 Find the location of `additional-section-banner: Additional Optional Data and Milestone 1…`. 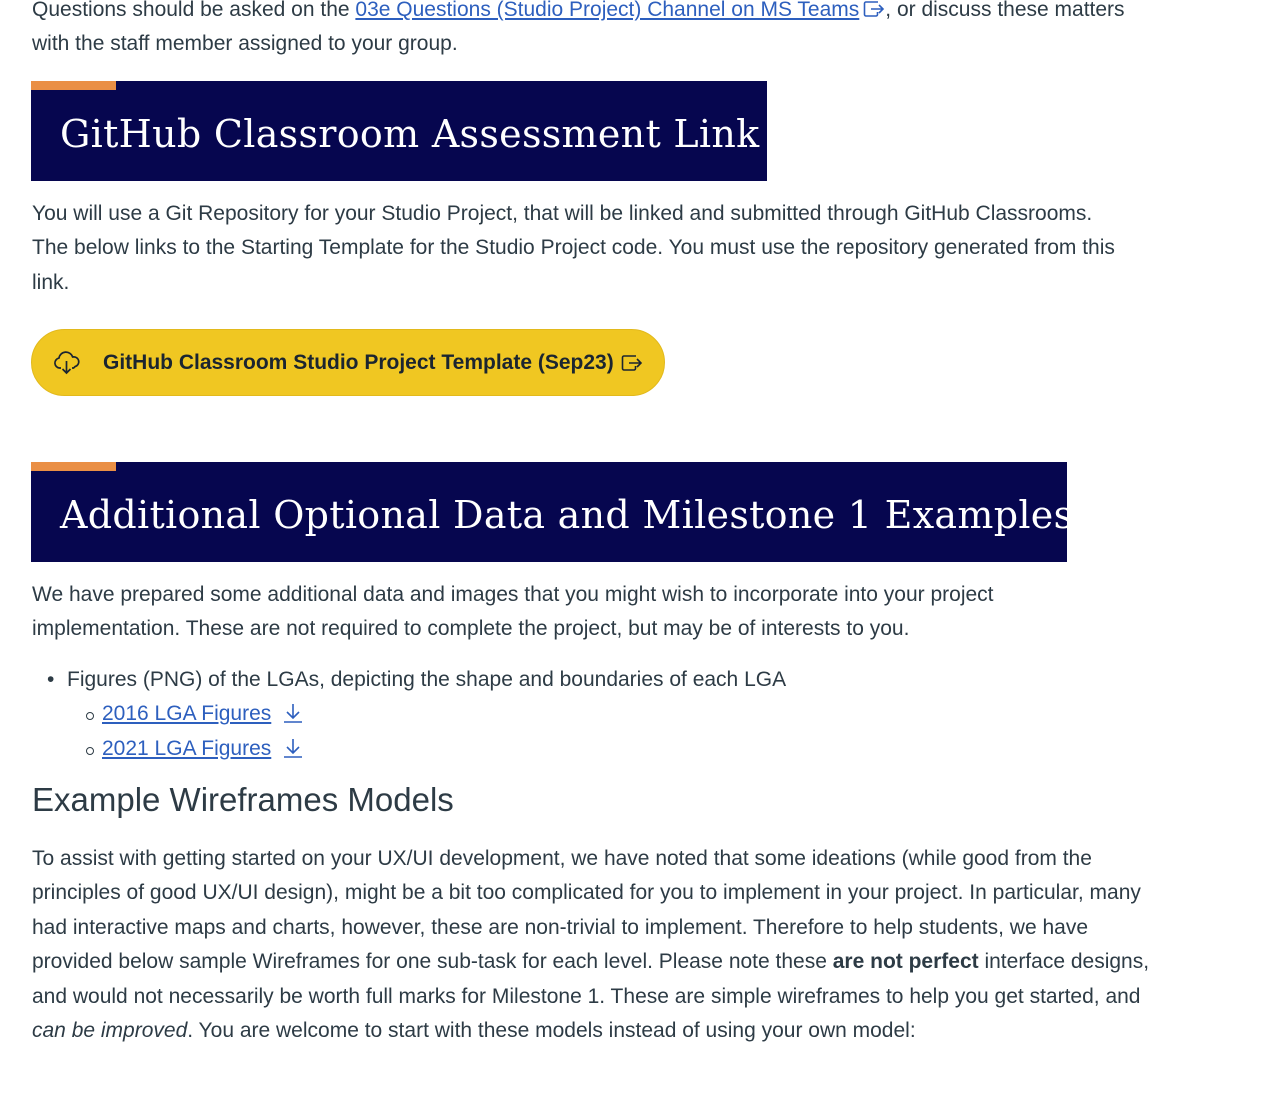

additional-section-banner: Additional Optional Data and Milestone 1… is located at coordinates (552, 512).